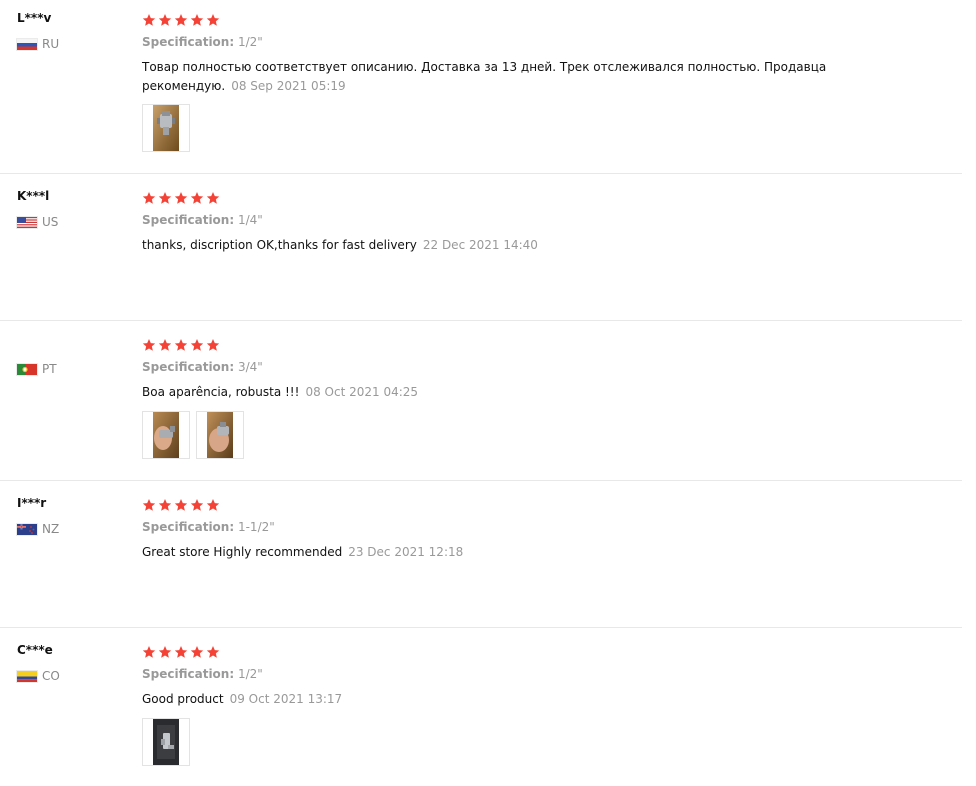  I want to click on review-body: Boa aparência, robusta !!!, so click(221, 392).